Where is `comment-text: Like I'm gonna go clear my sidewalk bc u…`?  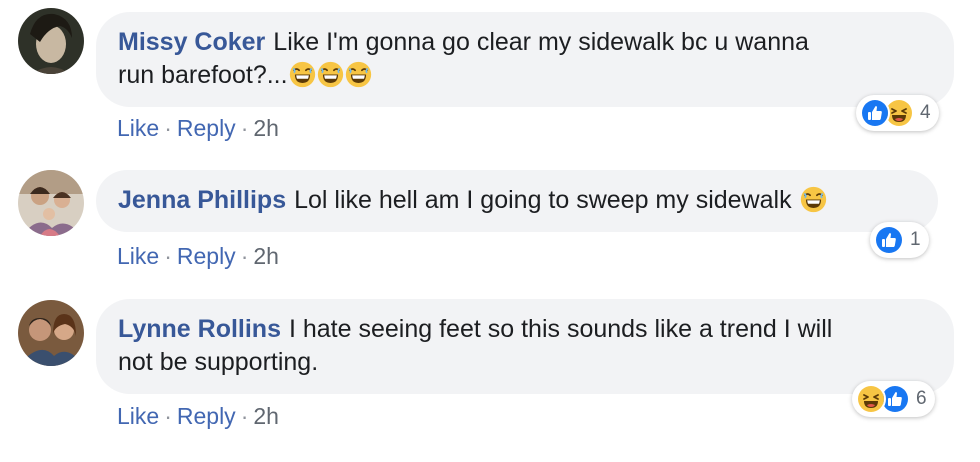
comment-text: Like I'm gonna go clear my sidewalk bc u… is located at coordinates (541, 42).